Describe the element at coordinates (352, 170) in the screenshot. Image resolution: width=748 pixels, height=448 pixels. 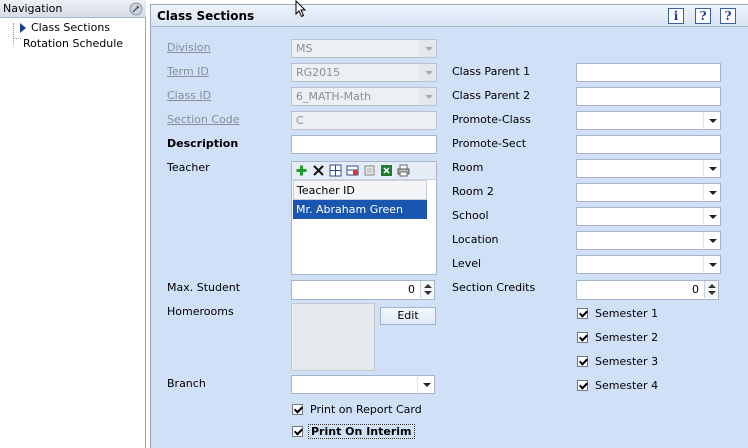
I see `grid-edit-icon` at that location.